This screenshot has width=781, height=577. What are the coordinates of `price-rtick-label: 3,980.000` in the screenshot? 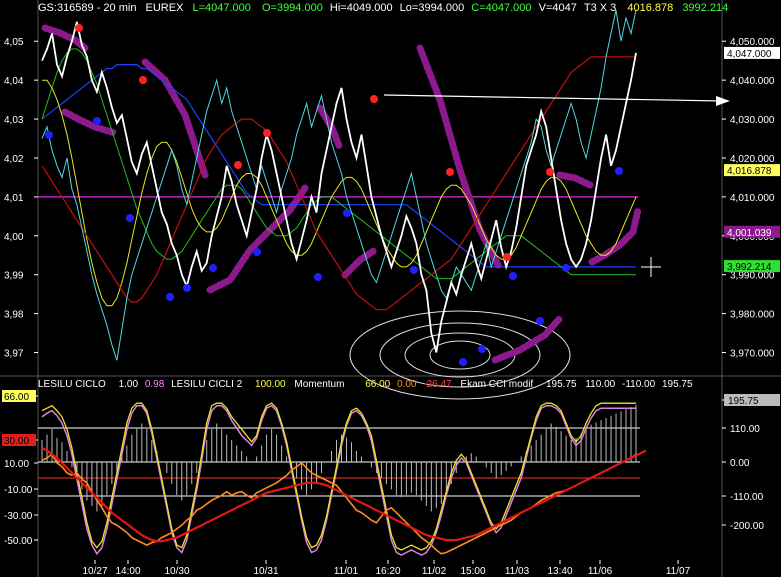 It's located at (752, 315).